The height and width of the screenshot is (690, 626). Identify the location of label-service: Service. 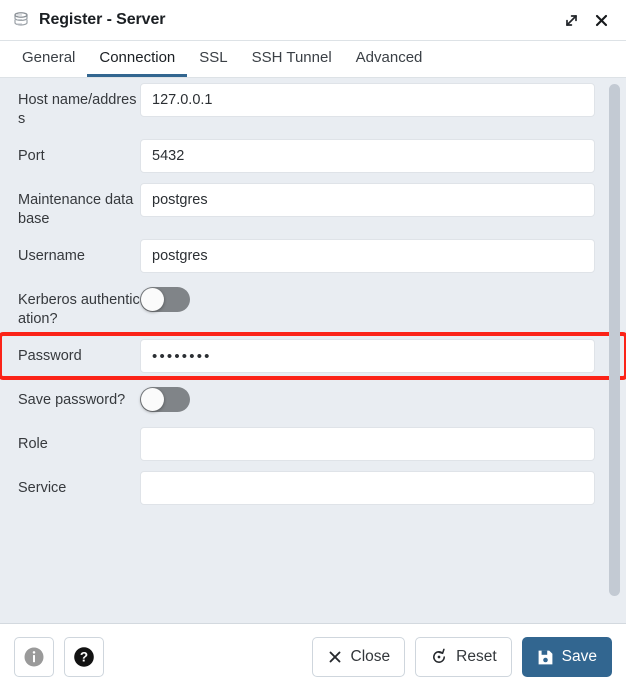
(42, 488).